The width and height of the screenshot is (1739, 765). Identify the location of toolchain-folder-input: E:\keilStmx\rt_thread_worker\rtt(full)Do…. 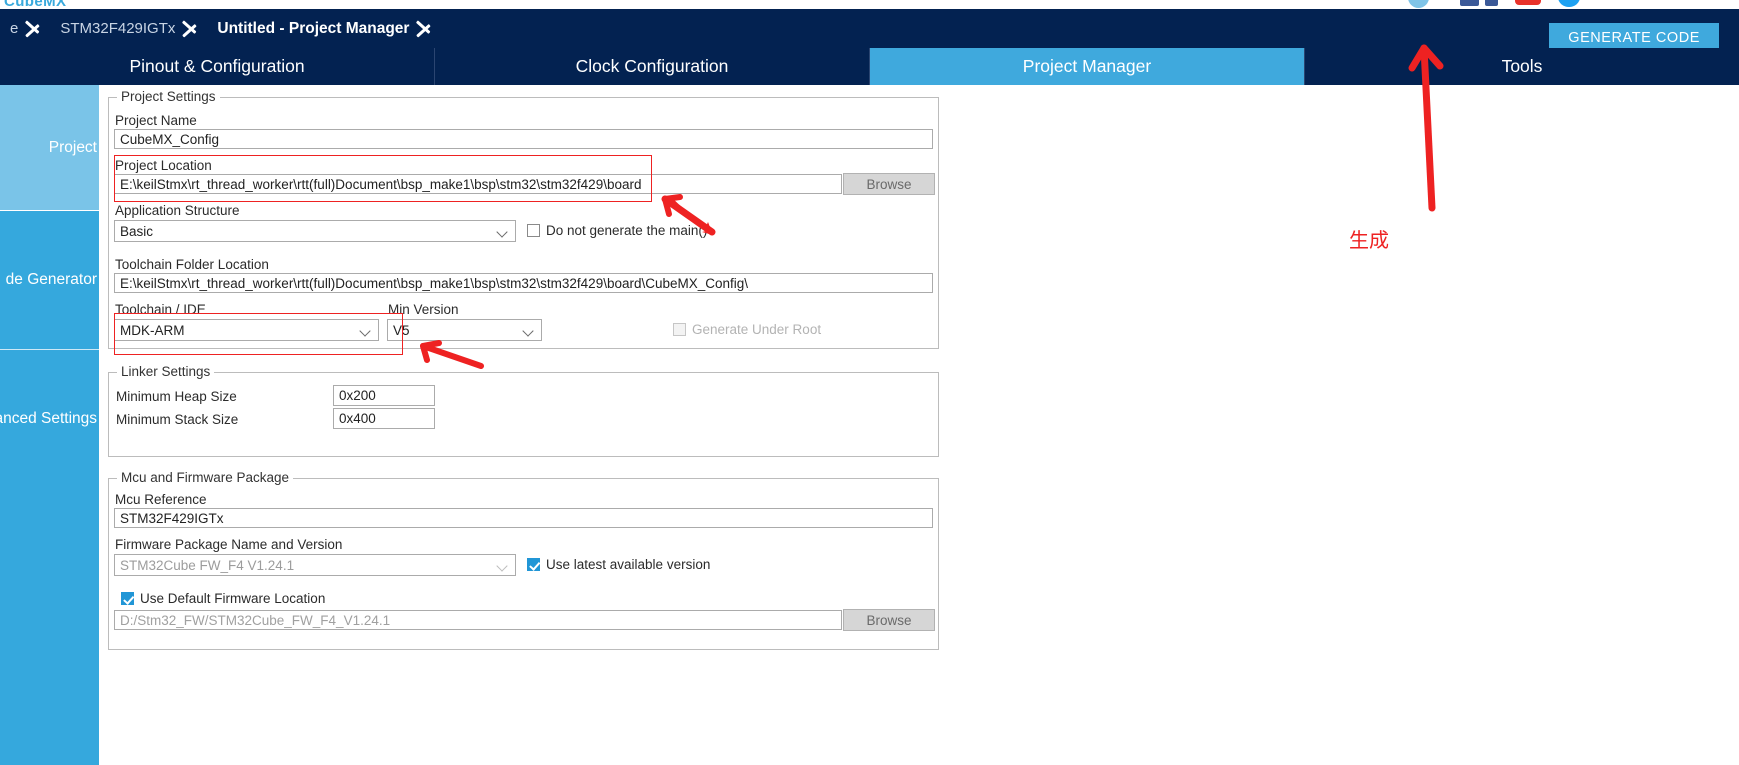
(523, 283).